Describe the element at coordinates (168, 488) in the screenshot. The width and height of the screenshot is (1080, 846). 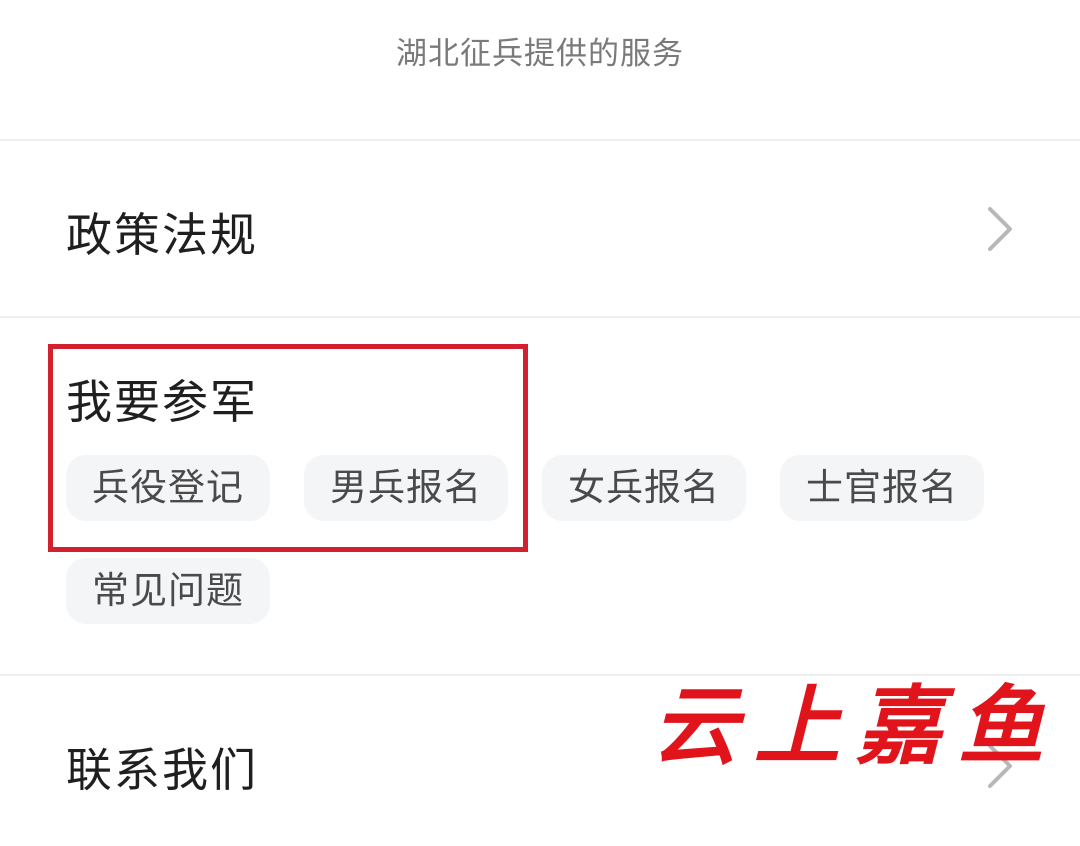
I see `chip-military-registration: 兵役登记` at that location.